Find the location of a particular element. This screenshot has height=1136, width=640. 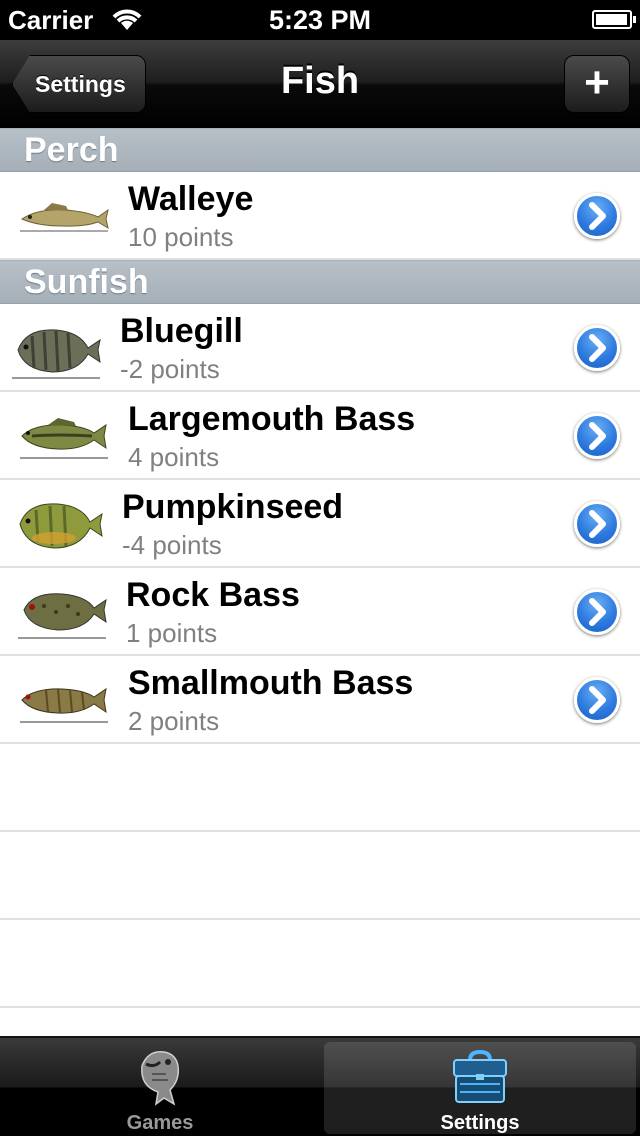

pumpkinseed-thumbnail is located at coordinates (60, 525).